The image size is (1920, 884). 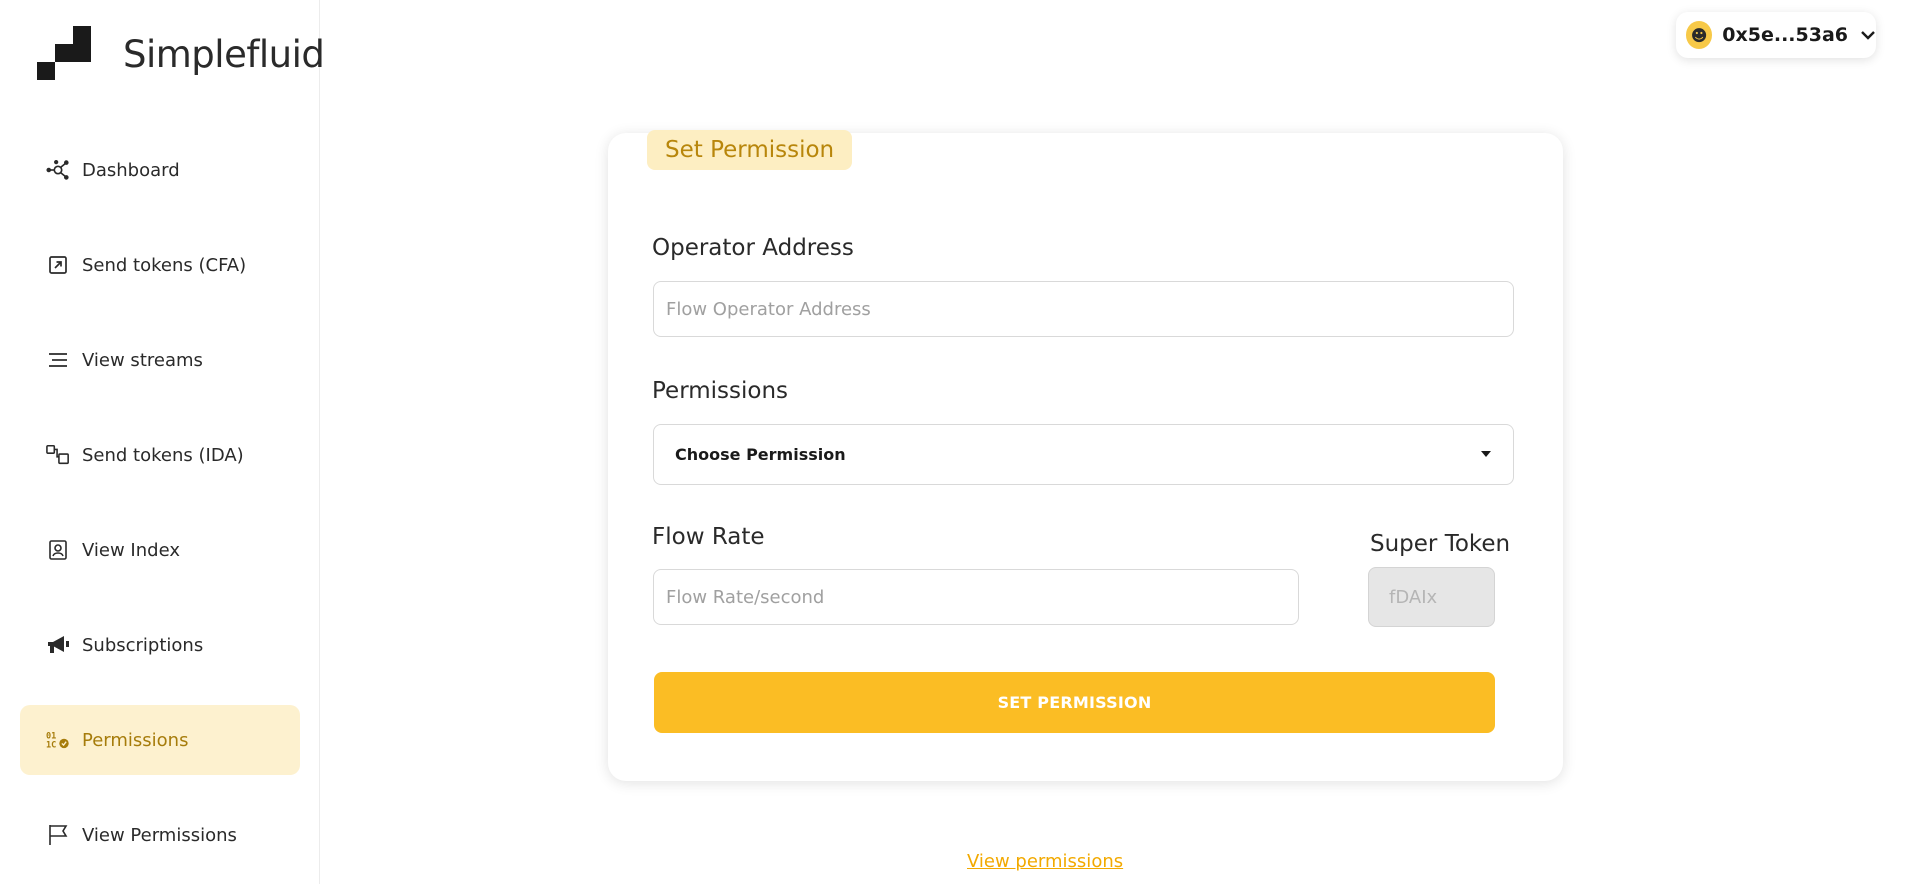 What do you see at coordinates (58, 740) in the screenshot?
I see `binary-check-icon: 01 1C` at bounding box center [58, 740].